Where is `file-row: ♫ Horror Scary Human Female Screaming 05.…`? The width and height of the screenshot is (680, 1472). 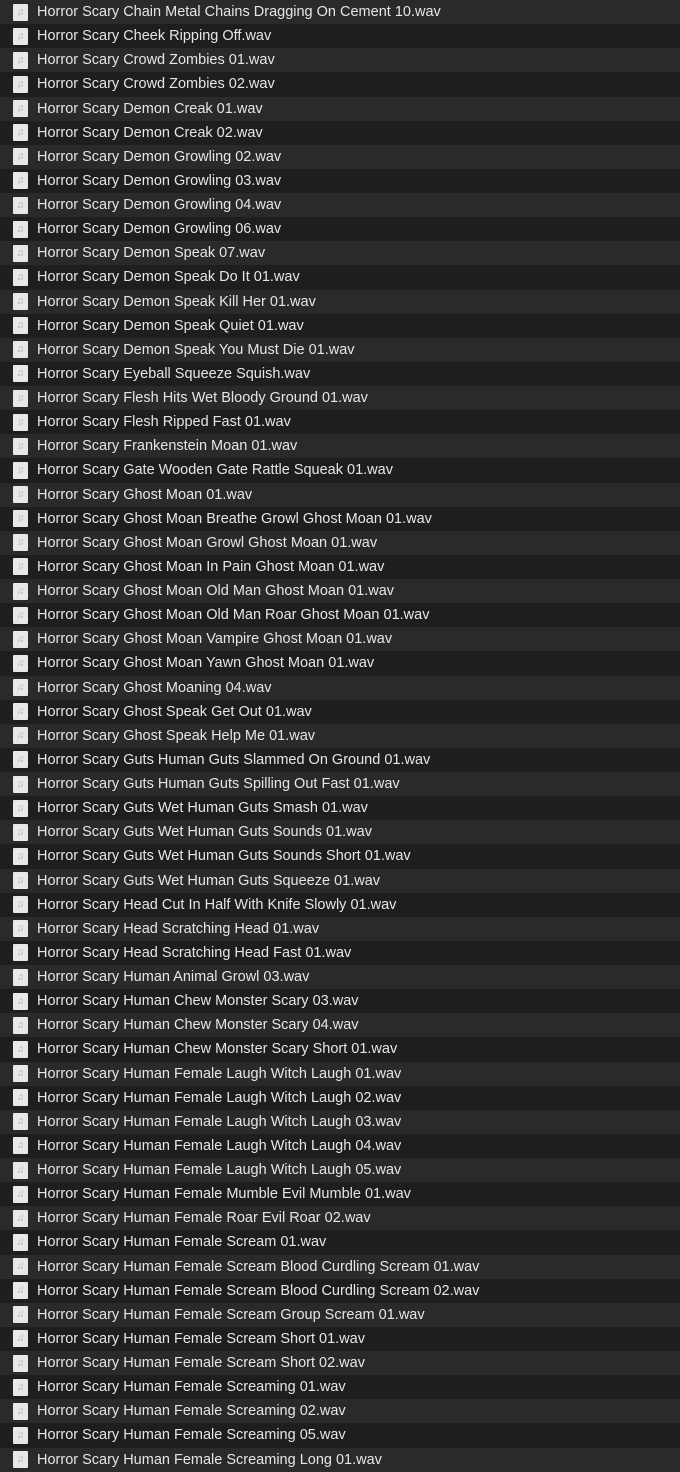
file-row: ♫ Horror Scary Human Female Screaming 05.… is located at coordinates (340, 1435).